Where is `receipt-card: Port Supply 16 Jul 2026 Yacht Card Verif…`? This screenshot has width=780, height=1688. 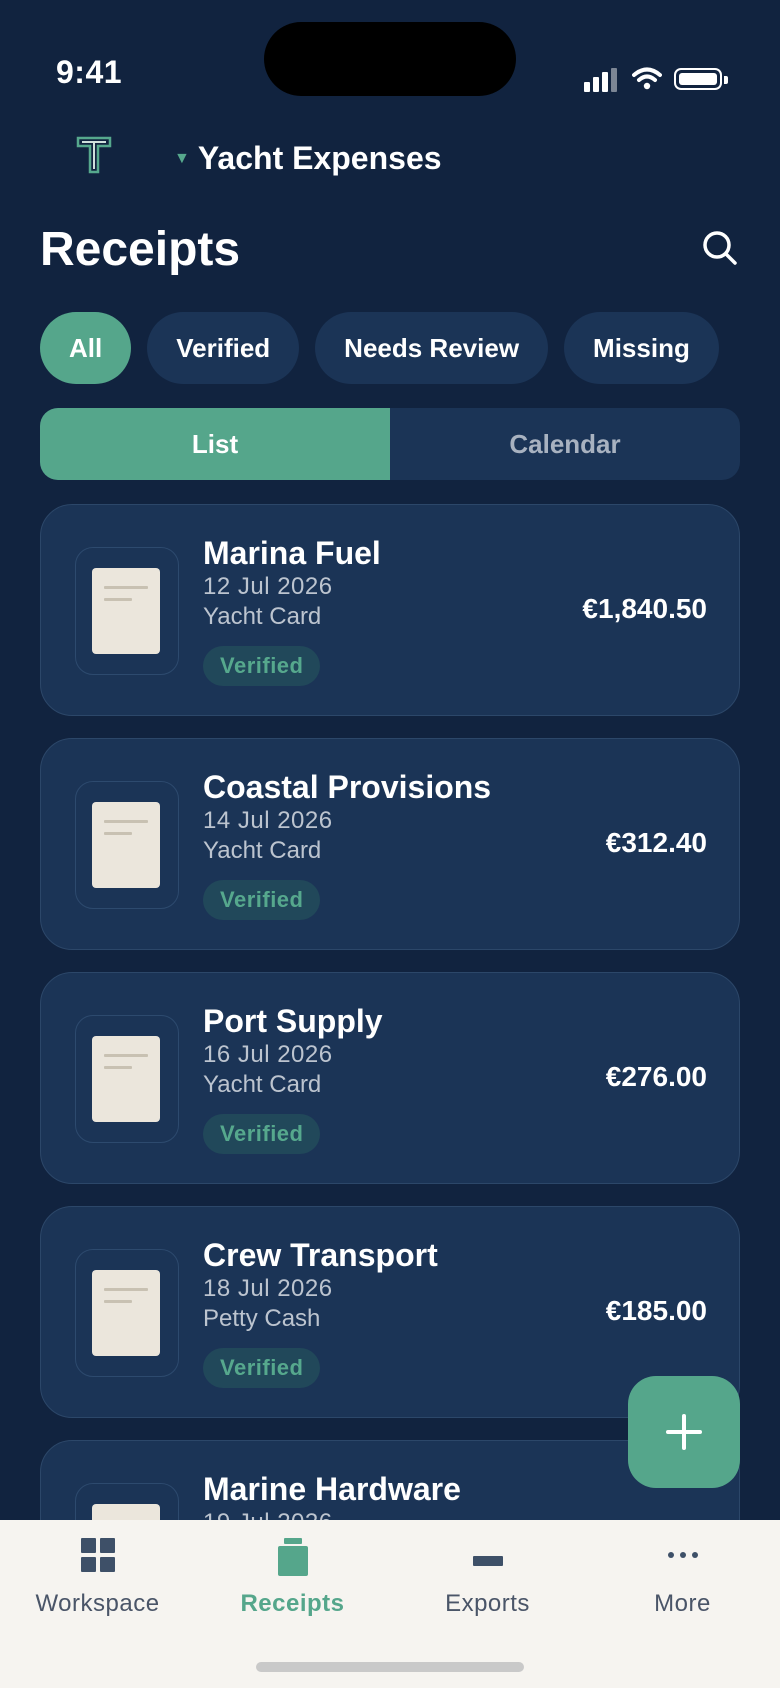
receipt-card: Port Supply 16 Jul 2026 Yacht Card Verif… is located at coordinates (390, 1078).